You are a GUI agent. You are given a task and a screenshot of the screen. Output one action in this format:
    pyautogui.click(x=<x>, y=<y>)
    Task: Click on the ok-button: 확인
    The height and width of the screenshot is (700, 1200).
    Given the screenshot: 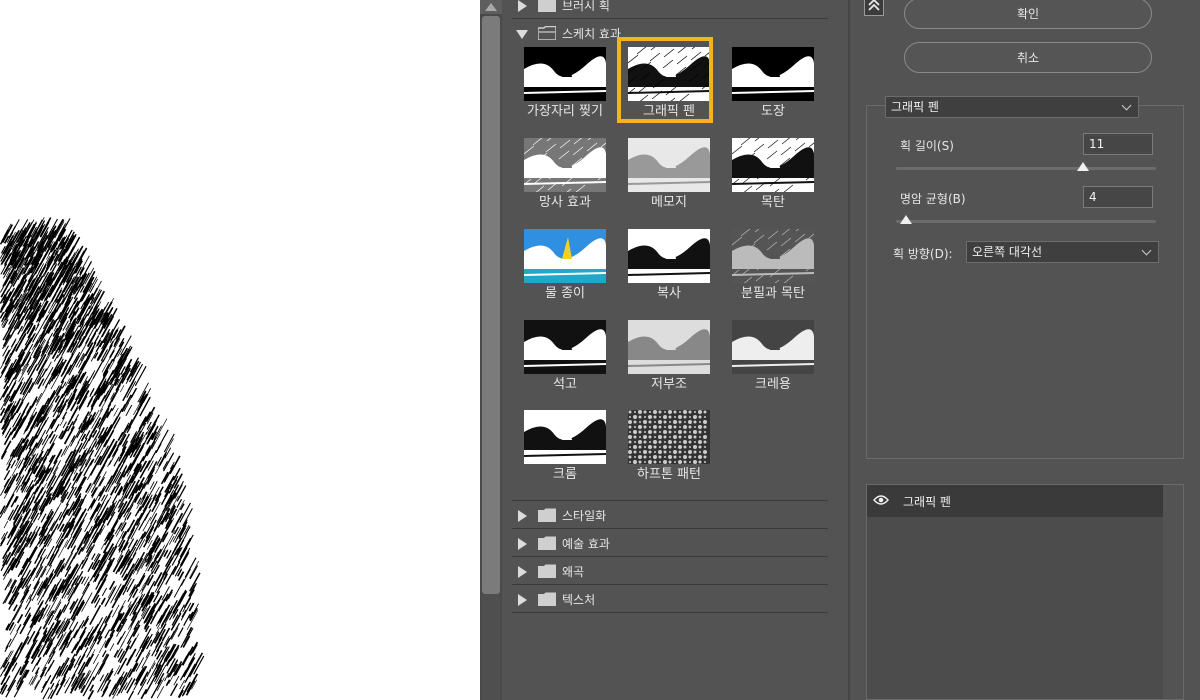 What is the action you would take?
    pyautogui.click(x=1028, y=14)
    